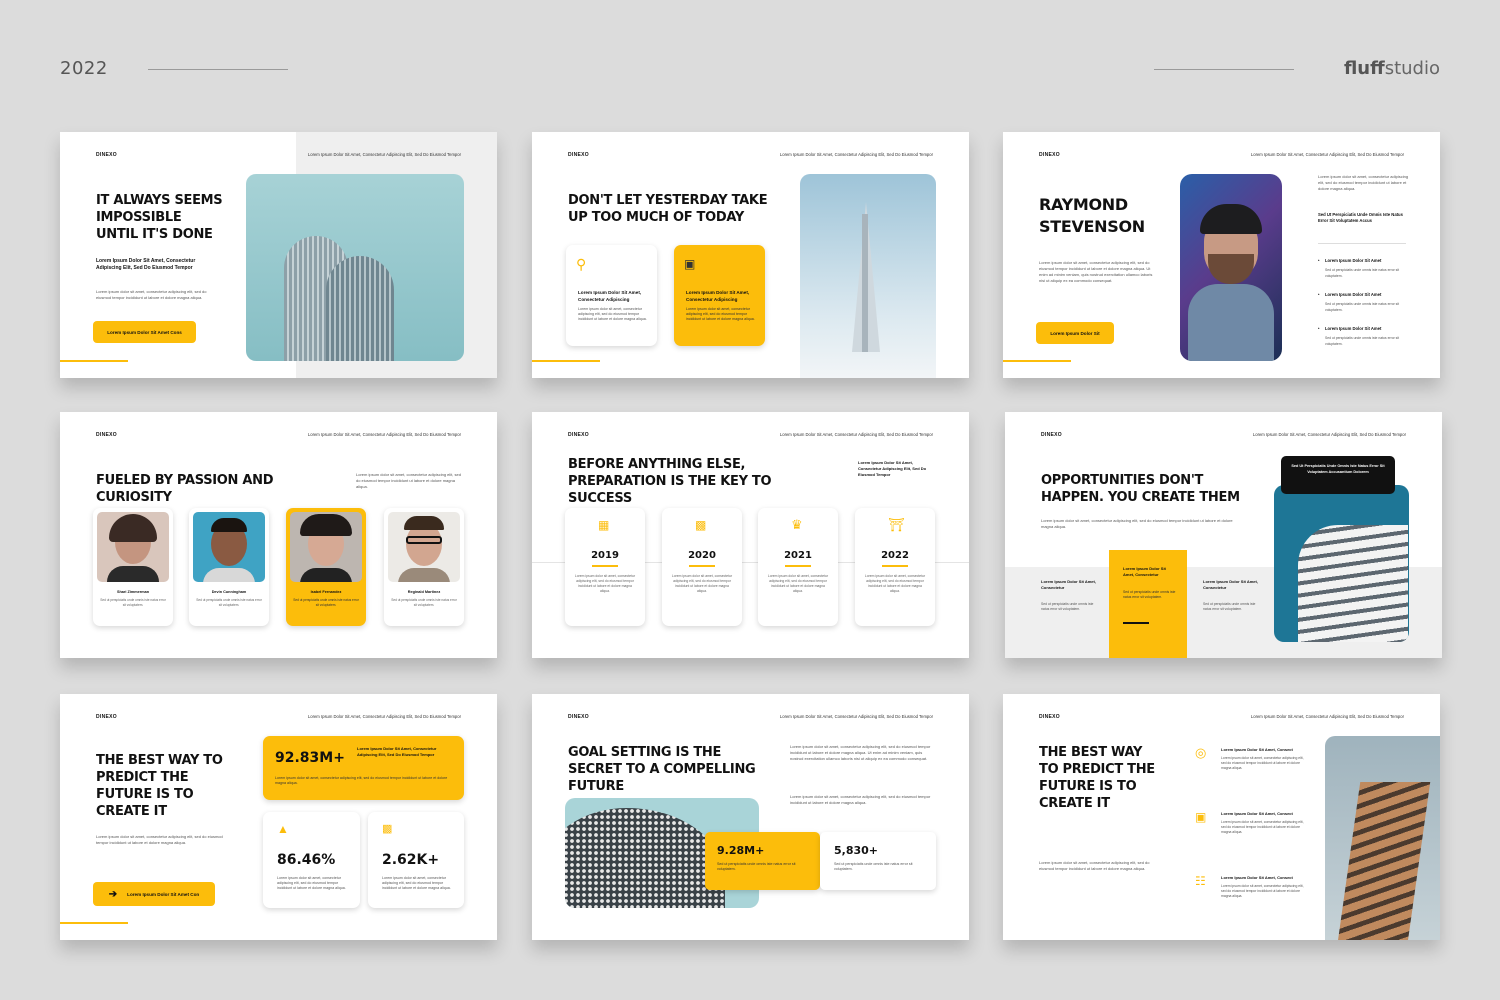  Describe the element at coordinates (701, 525) in the screenshot. I see `chat-icon: ▩` at that location.